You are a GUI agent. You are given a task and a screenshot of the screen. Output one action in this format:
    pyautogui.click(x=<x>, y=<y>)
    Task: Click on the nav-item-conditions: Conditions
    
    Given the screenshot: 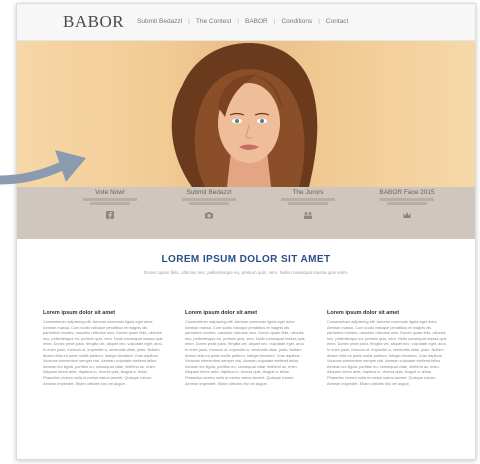 What is the action you would take?
    pyautogui.click(x=296, y=21)
    